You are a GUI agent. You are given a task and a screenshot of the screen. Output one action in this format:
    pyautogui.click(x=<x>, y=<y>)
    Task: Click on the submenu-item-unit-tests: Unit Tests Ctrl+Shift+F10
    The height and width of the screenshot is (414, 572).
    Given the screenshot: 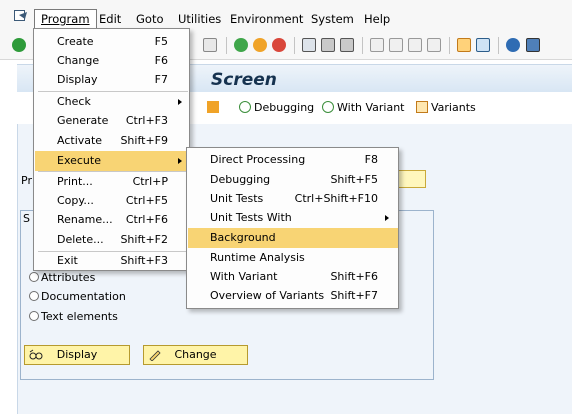 What is the action you would take?
    pyautogui.click(x=293, y=199)
    